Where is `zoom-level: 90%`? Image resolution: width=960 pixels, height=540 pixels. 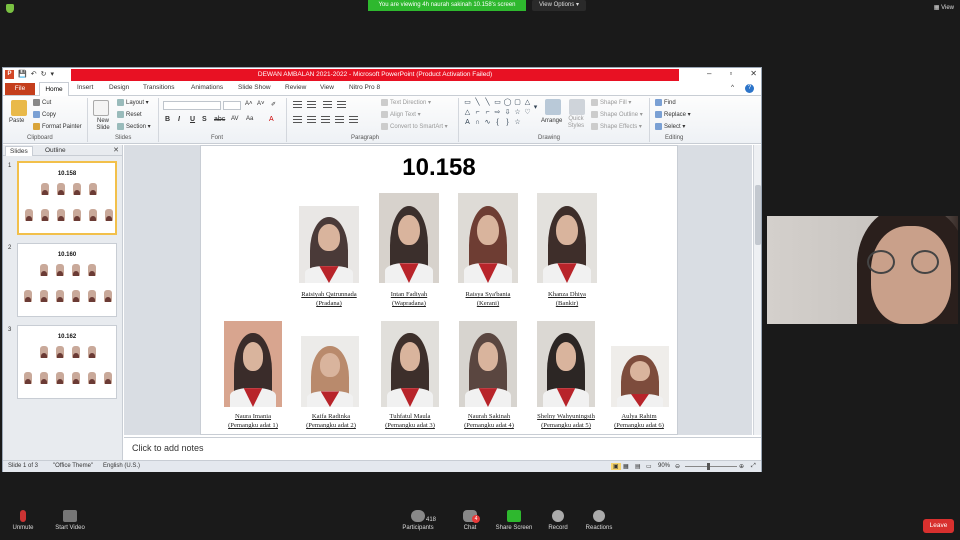
zoom-level: 90% is located at coordinates (664, 466).